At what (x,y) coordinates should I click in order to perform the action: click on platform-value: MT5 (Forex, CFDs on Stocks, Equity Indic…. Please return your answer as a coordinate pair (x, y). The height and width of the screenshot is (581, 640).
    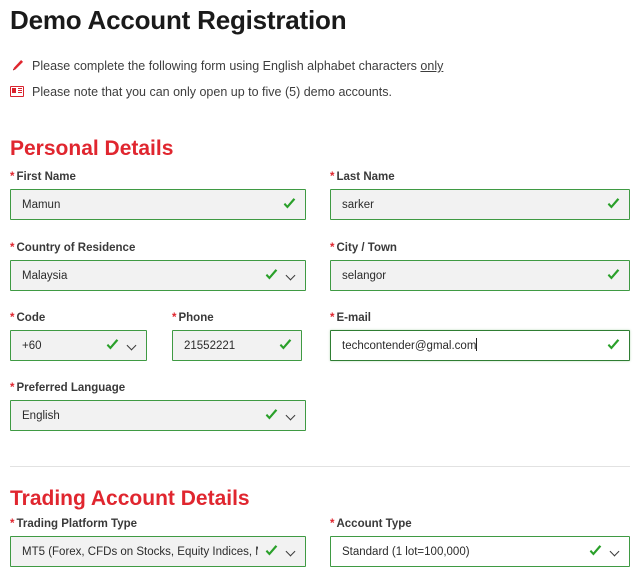
    Looking at the image, I should click on (140, 551).